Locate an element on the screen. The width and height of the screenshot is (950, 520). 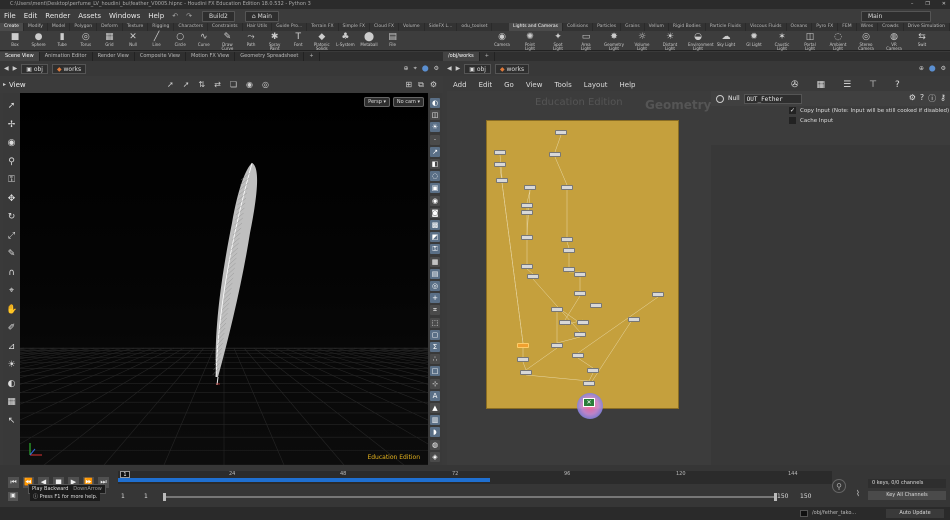
shelf-tab-rigid-bodies: Rigid Bodies is located at coordinates (687, 27).